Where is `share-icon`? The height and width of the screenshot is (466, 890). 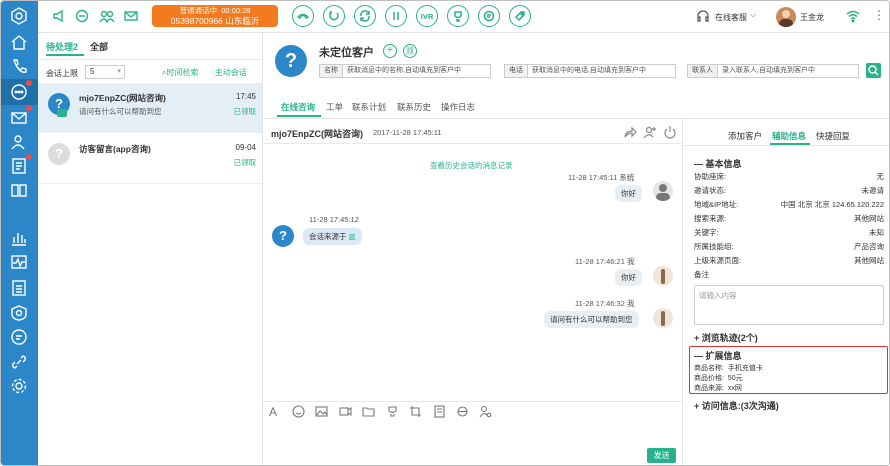 share-icon is located at coordinates (630, 133).